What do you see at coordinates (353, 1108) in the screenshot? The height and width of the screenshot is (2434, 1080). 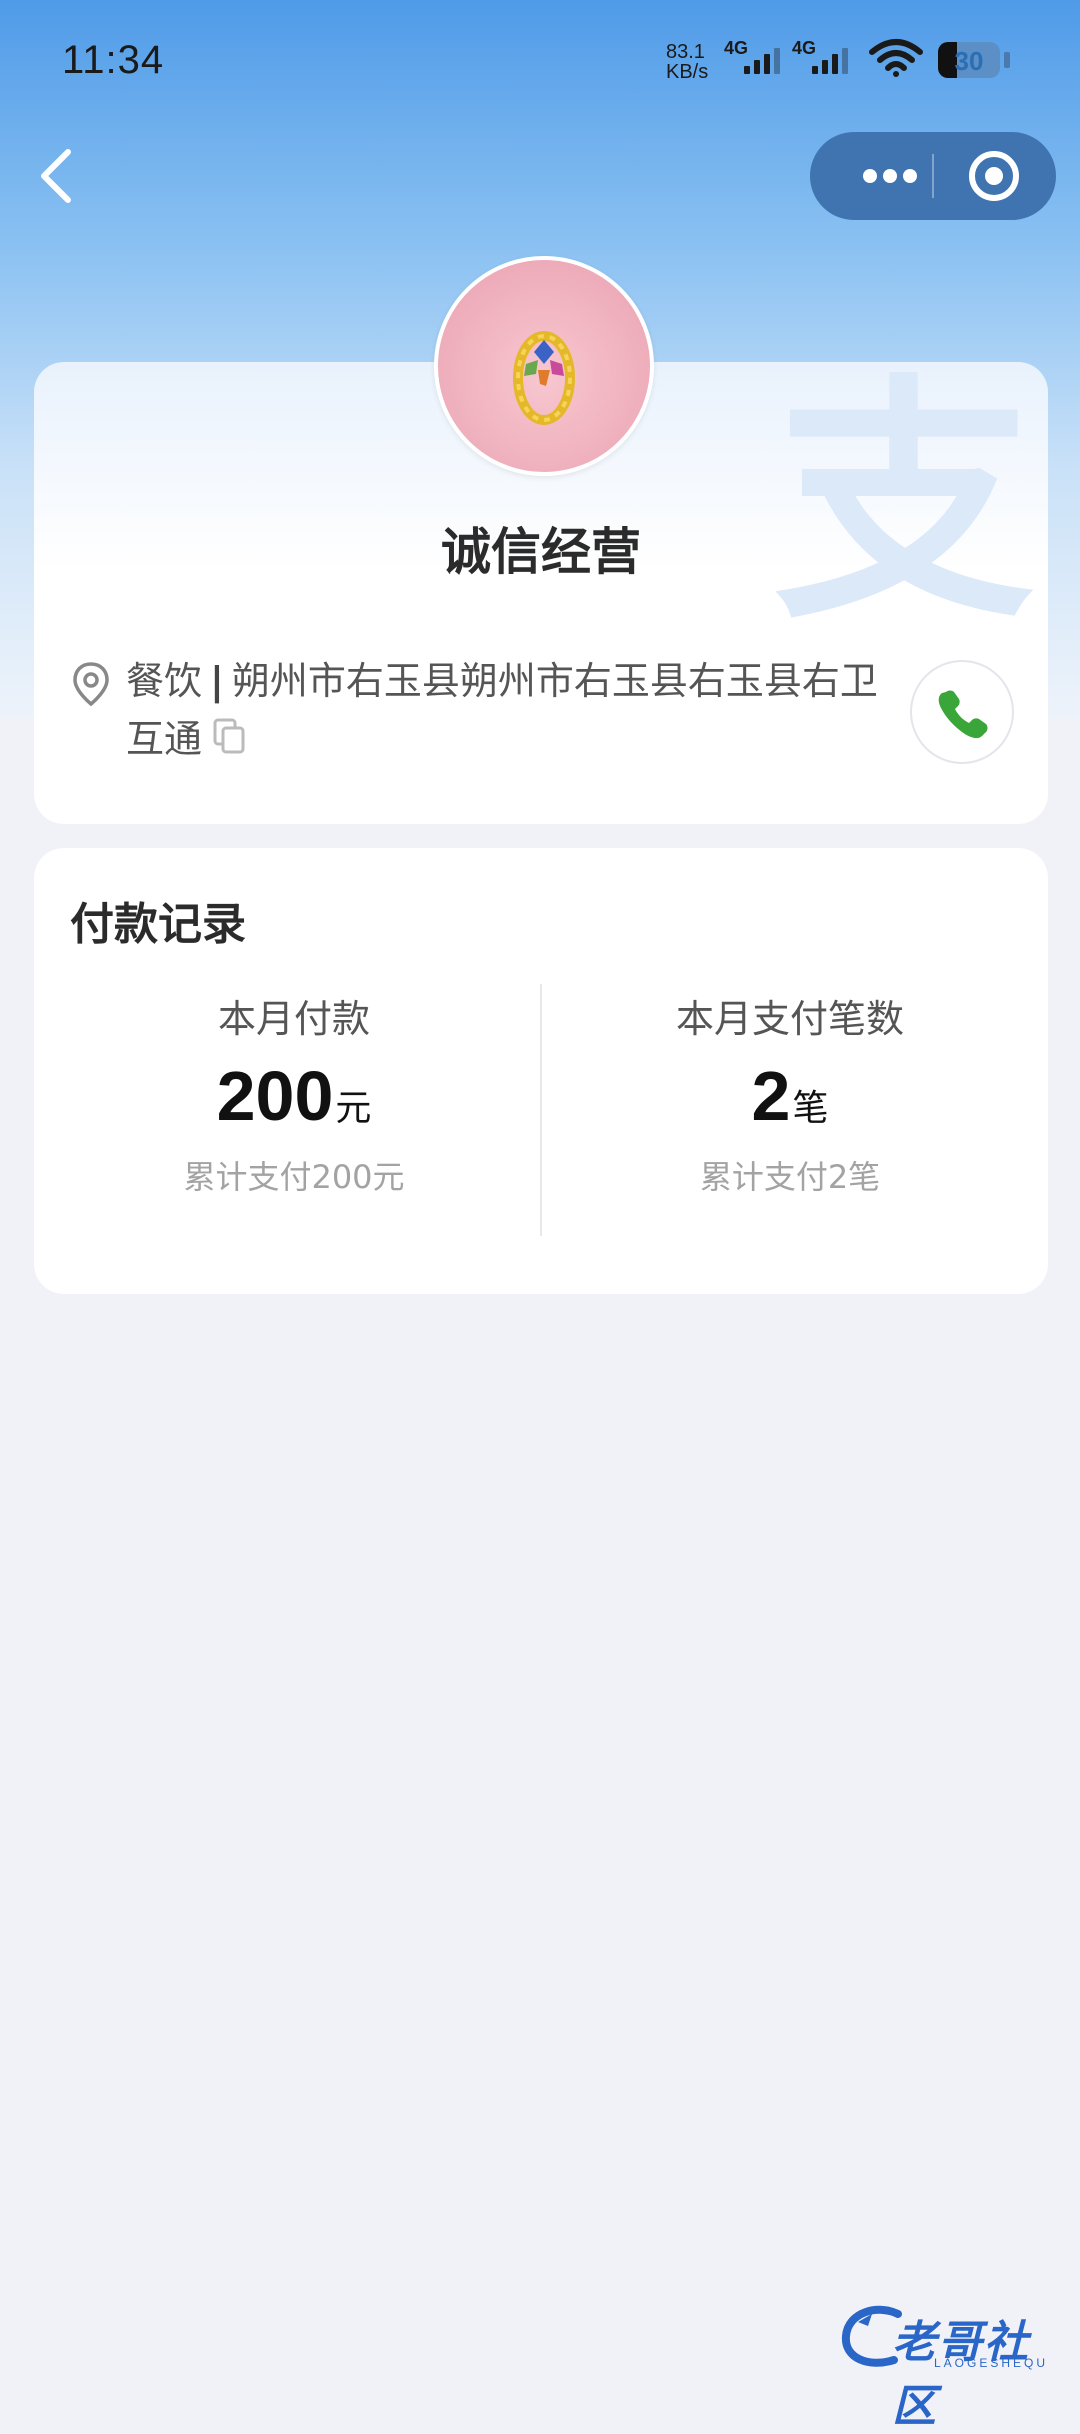 I see `month-amount-unit: 元` at bounding box center [353, 1108].